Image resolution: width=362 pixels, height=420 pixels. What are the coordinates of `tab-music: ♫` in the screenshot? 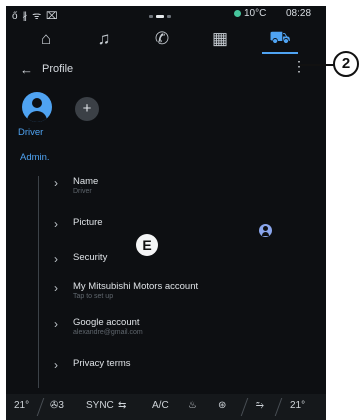 It's located at (104, 39).